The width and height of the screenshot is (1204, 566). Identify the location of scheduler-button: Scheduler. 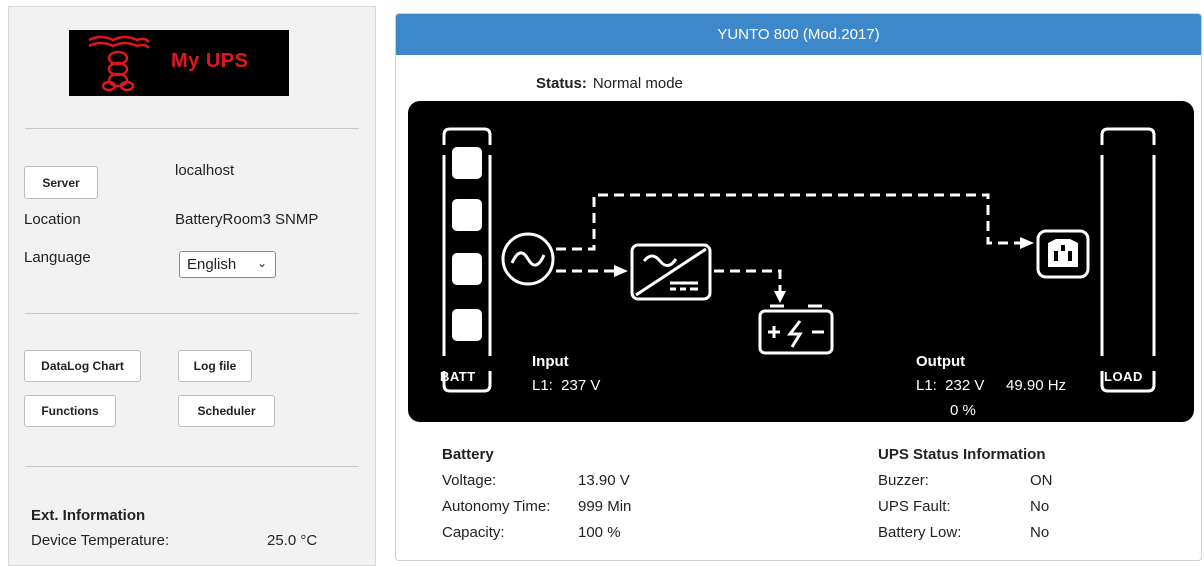
(226, 411).